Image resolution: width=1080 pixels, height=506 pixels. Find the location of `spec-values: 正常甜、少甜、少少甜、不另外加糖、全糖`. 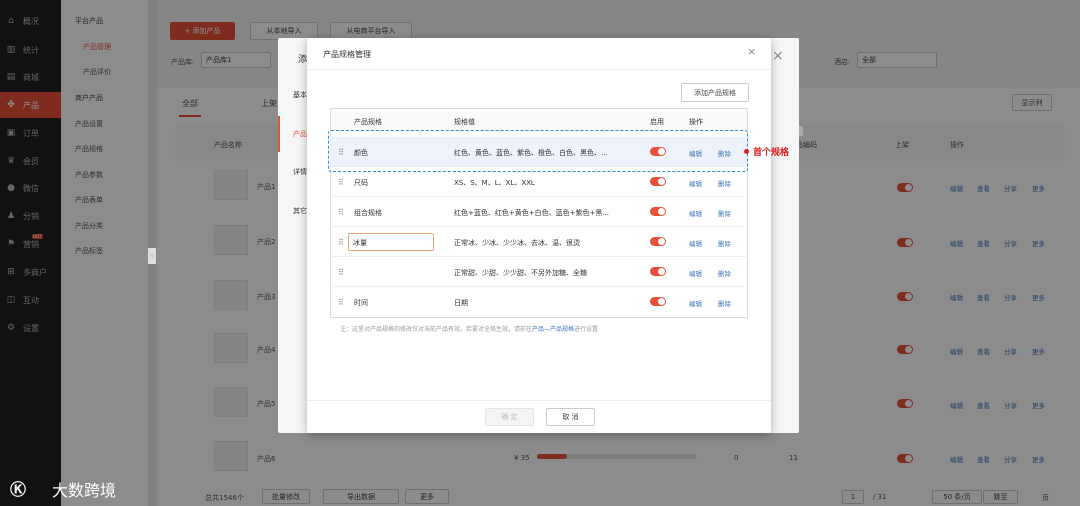

spec-values: 正常甜、少甜、少少甜、不另外加糖、全糖 is located at coordinates (520, 273).